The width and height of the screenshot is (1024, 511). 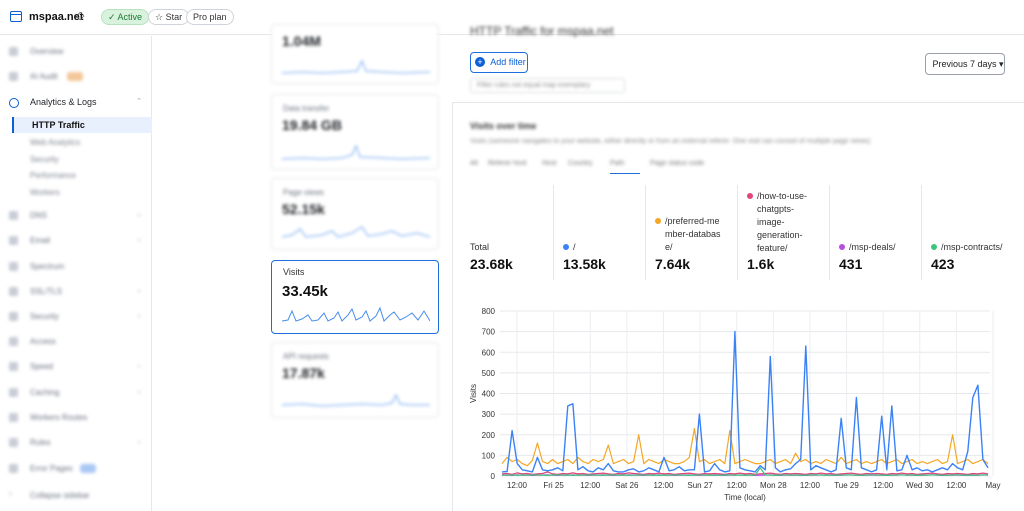 I want to click on date-range-label: Previous 7 days, so click(x=964, y=64).